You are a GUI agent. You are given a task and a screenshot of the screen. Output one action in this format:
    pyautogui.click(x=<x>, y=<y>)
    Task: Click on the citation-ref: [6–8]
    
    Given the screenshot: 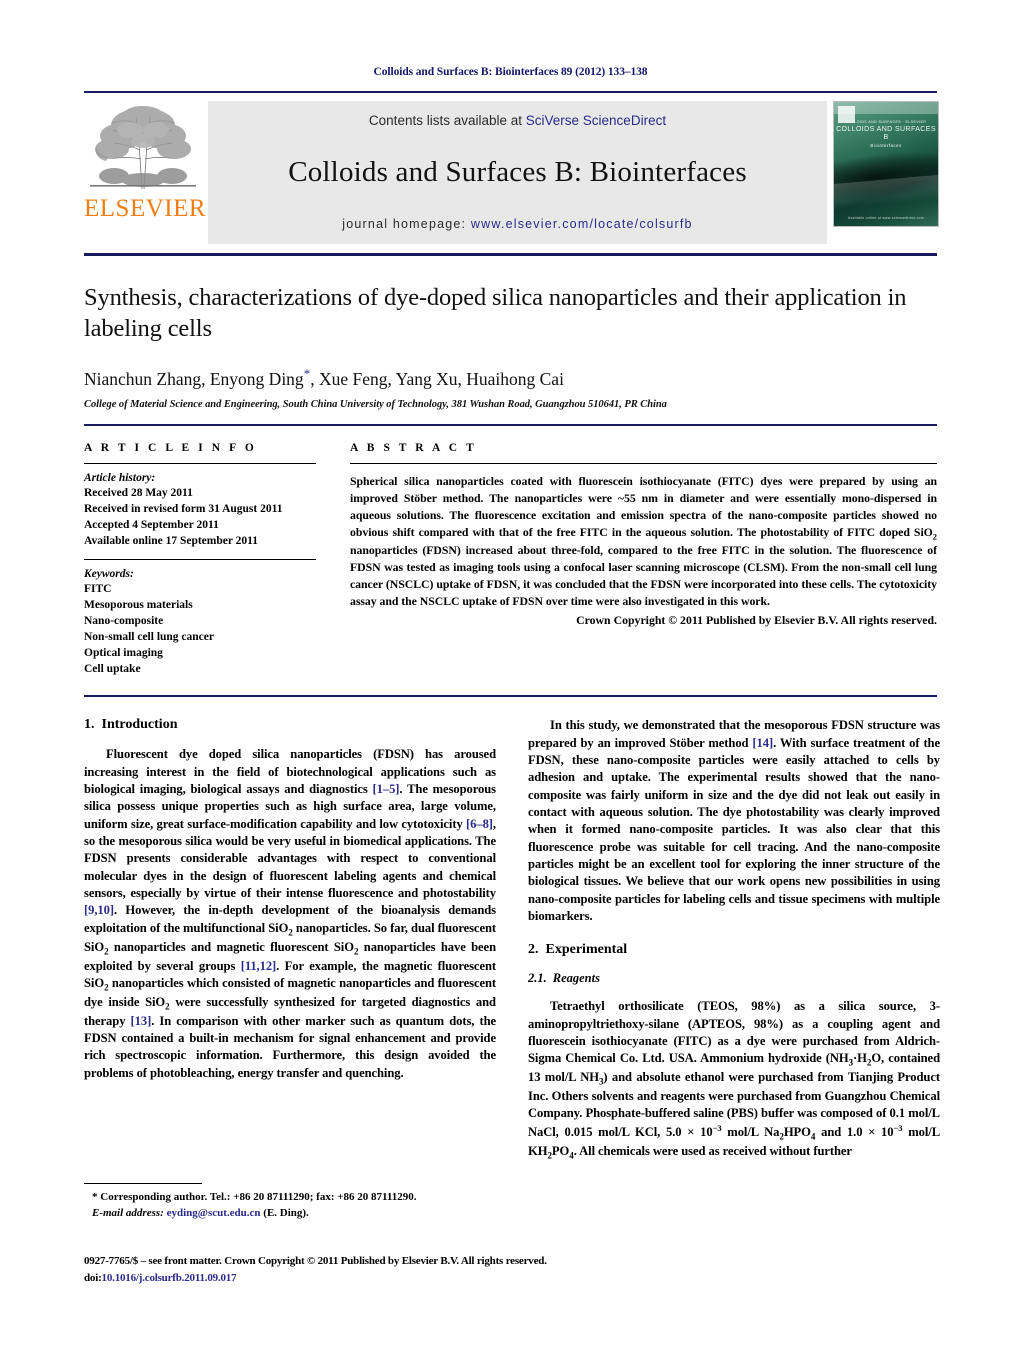 What is the action you would take?
    pyautogui.click(x=479, y=824)
    